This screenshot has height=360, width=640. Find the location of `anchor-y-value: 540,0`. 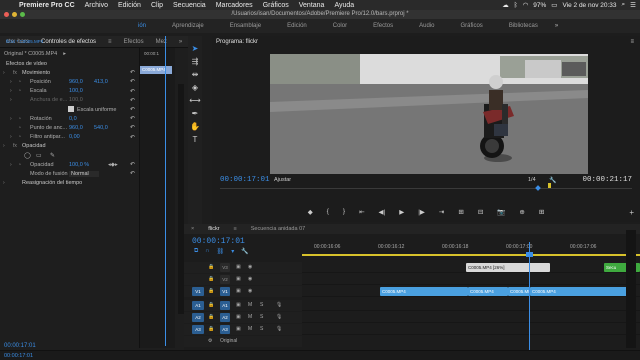

anchor-y-value: 540,0 is located at coordinates (101, 128).